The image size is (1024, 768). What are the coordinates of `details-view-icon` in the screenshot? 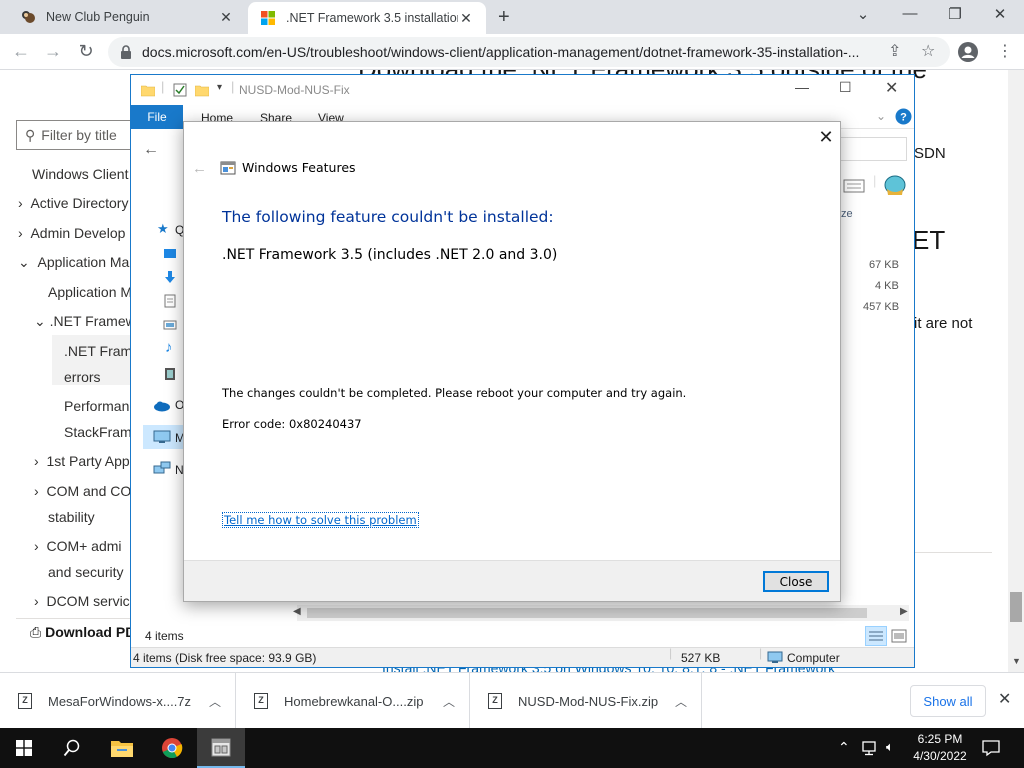 It's located at (876, 636).